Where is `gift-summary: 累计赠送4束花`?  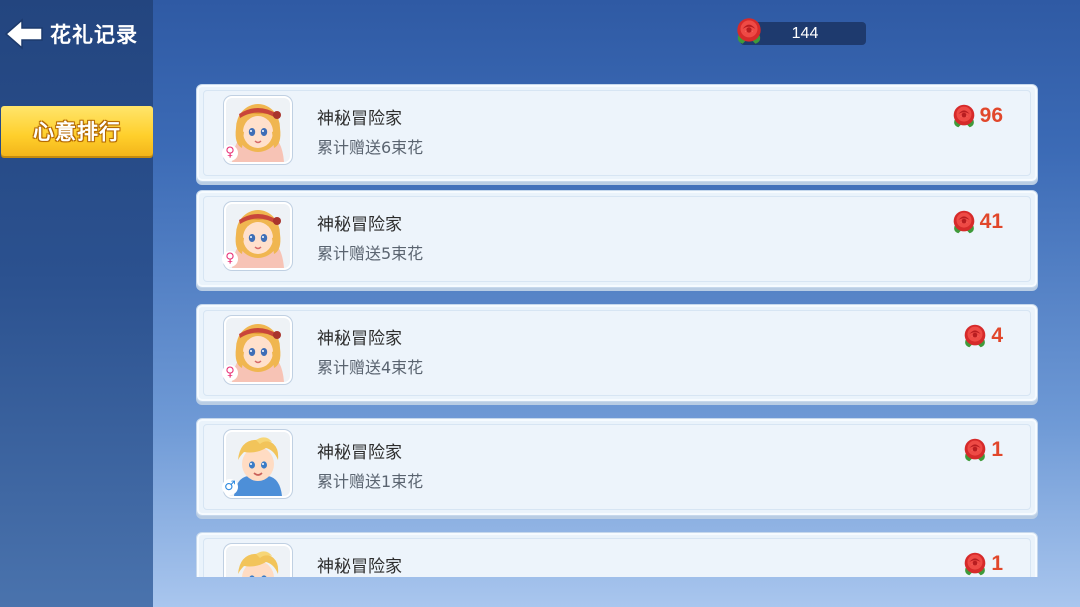 gift-summary: 累计赠送4束花 is located at coordinates (370, 367).